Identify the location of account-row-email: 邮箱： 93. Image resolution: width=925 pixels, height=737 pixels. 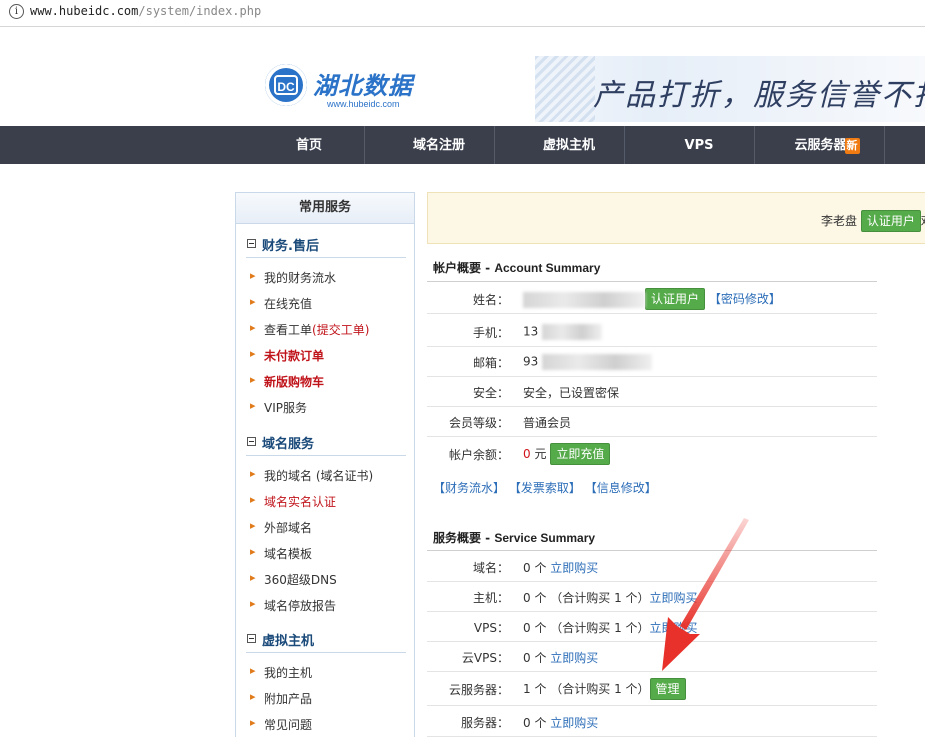
(652, 361).